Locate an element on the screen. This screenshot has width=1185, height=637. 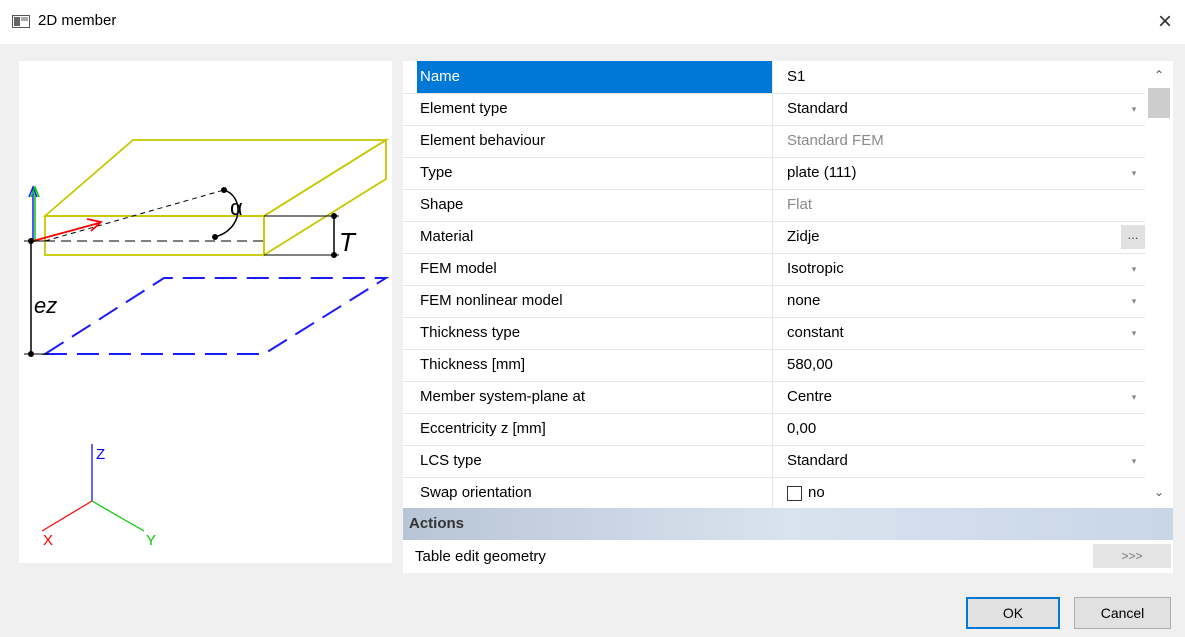
property-row-name: Name S1 is located at coordinates (774, 77).